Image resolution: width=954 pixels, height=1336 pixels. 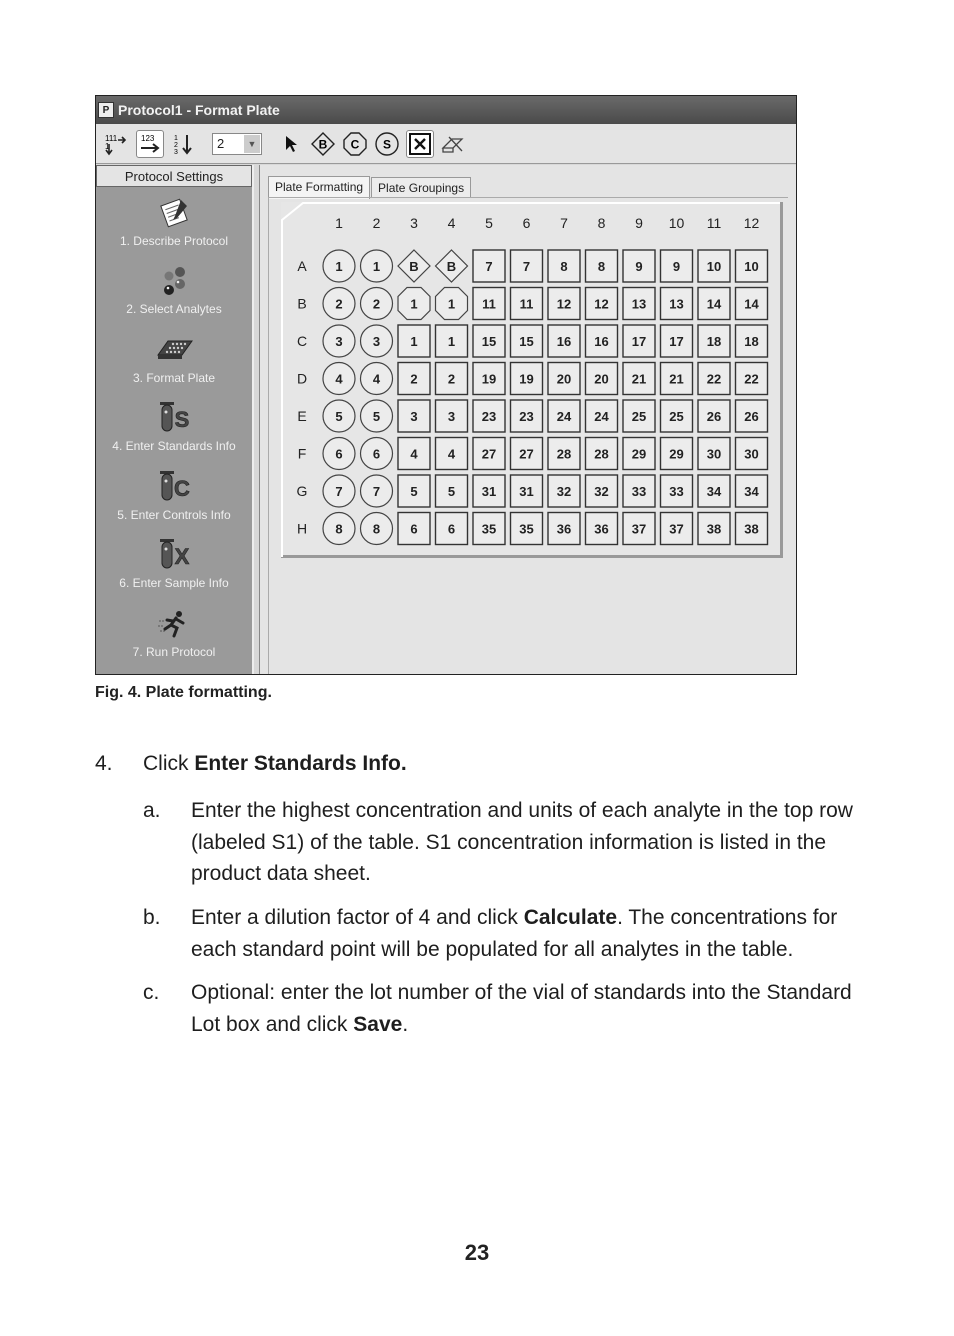 I want to click on well-G4-square: 5, so click(x=451, y=491).